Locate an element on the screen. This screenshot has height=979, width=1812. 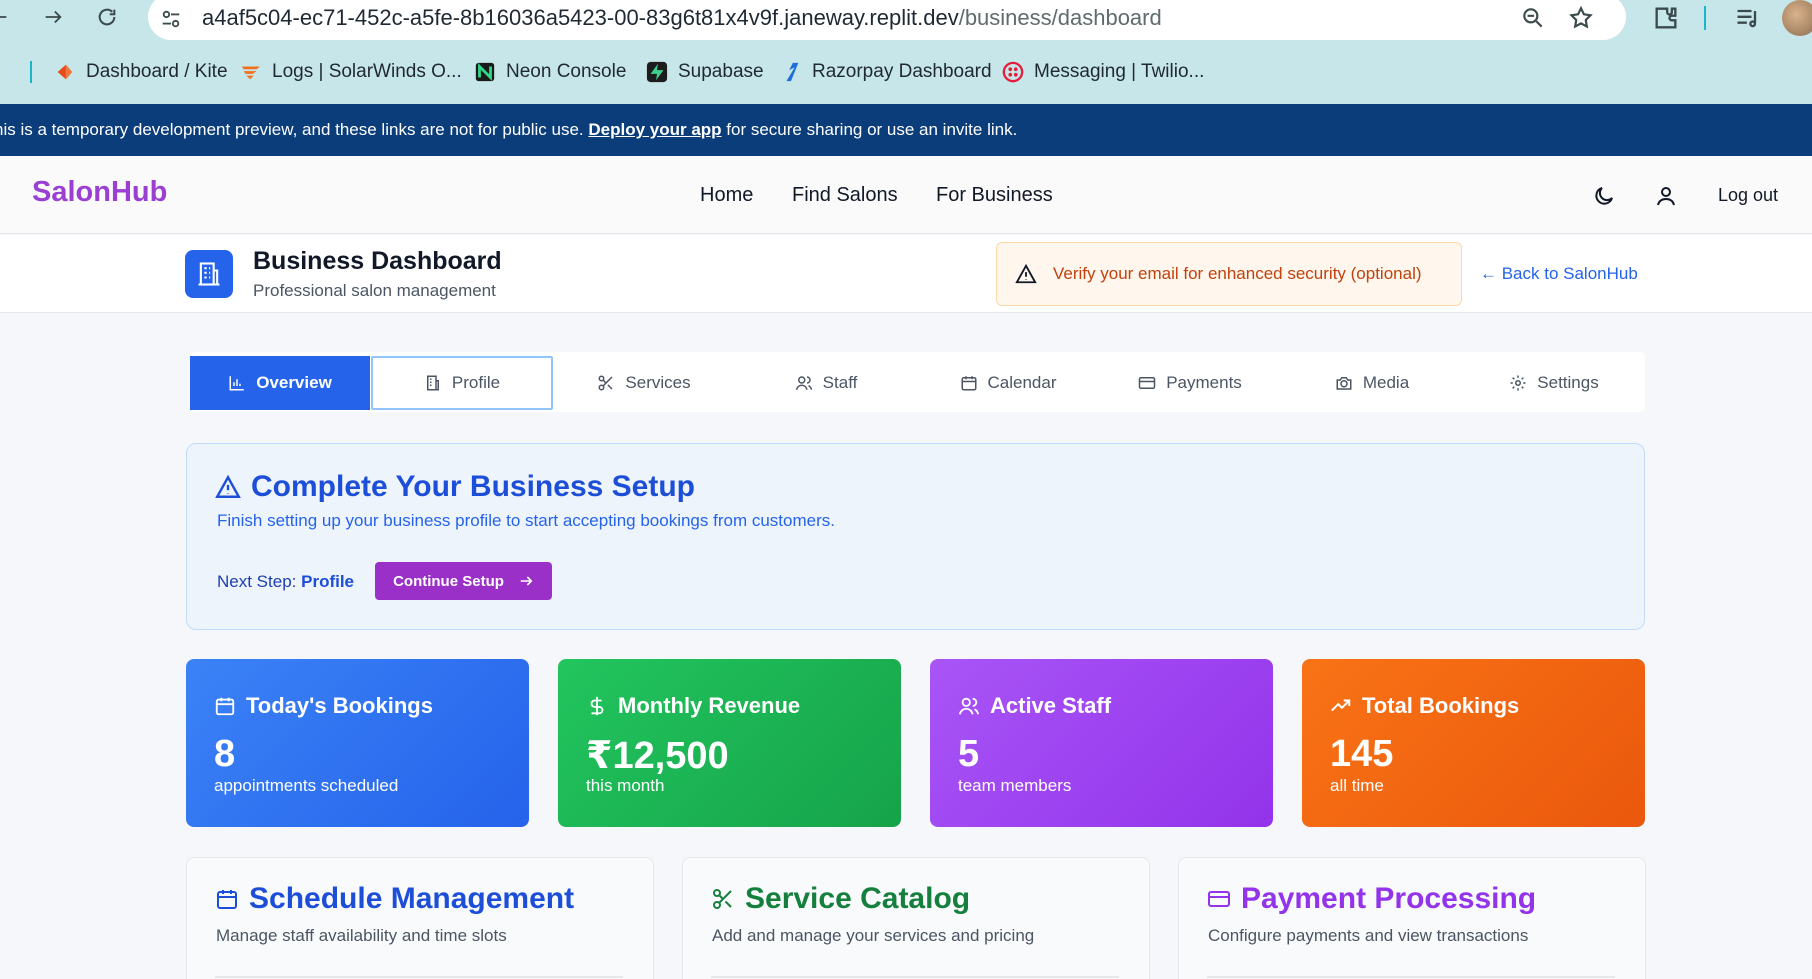
toolbar-divider is located at coordinates (1705, 18).